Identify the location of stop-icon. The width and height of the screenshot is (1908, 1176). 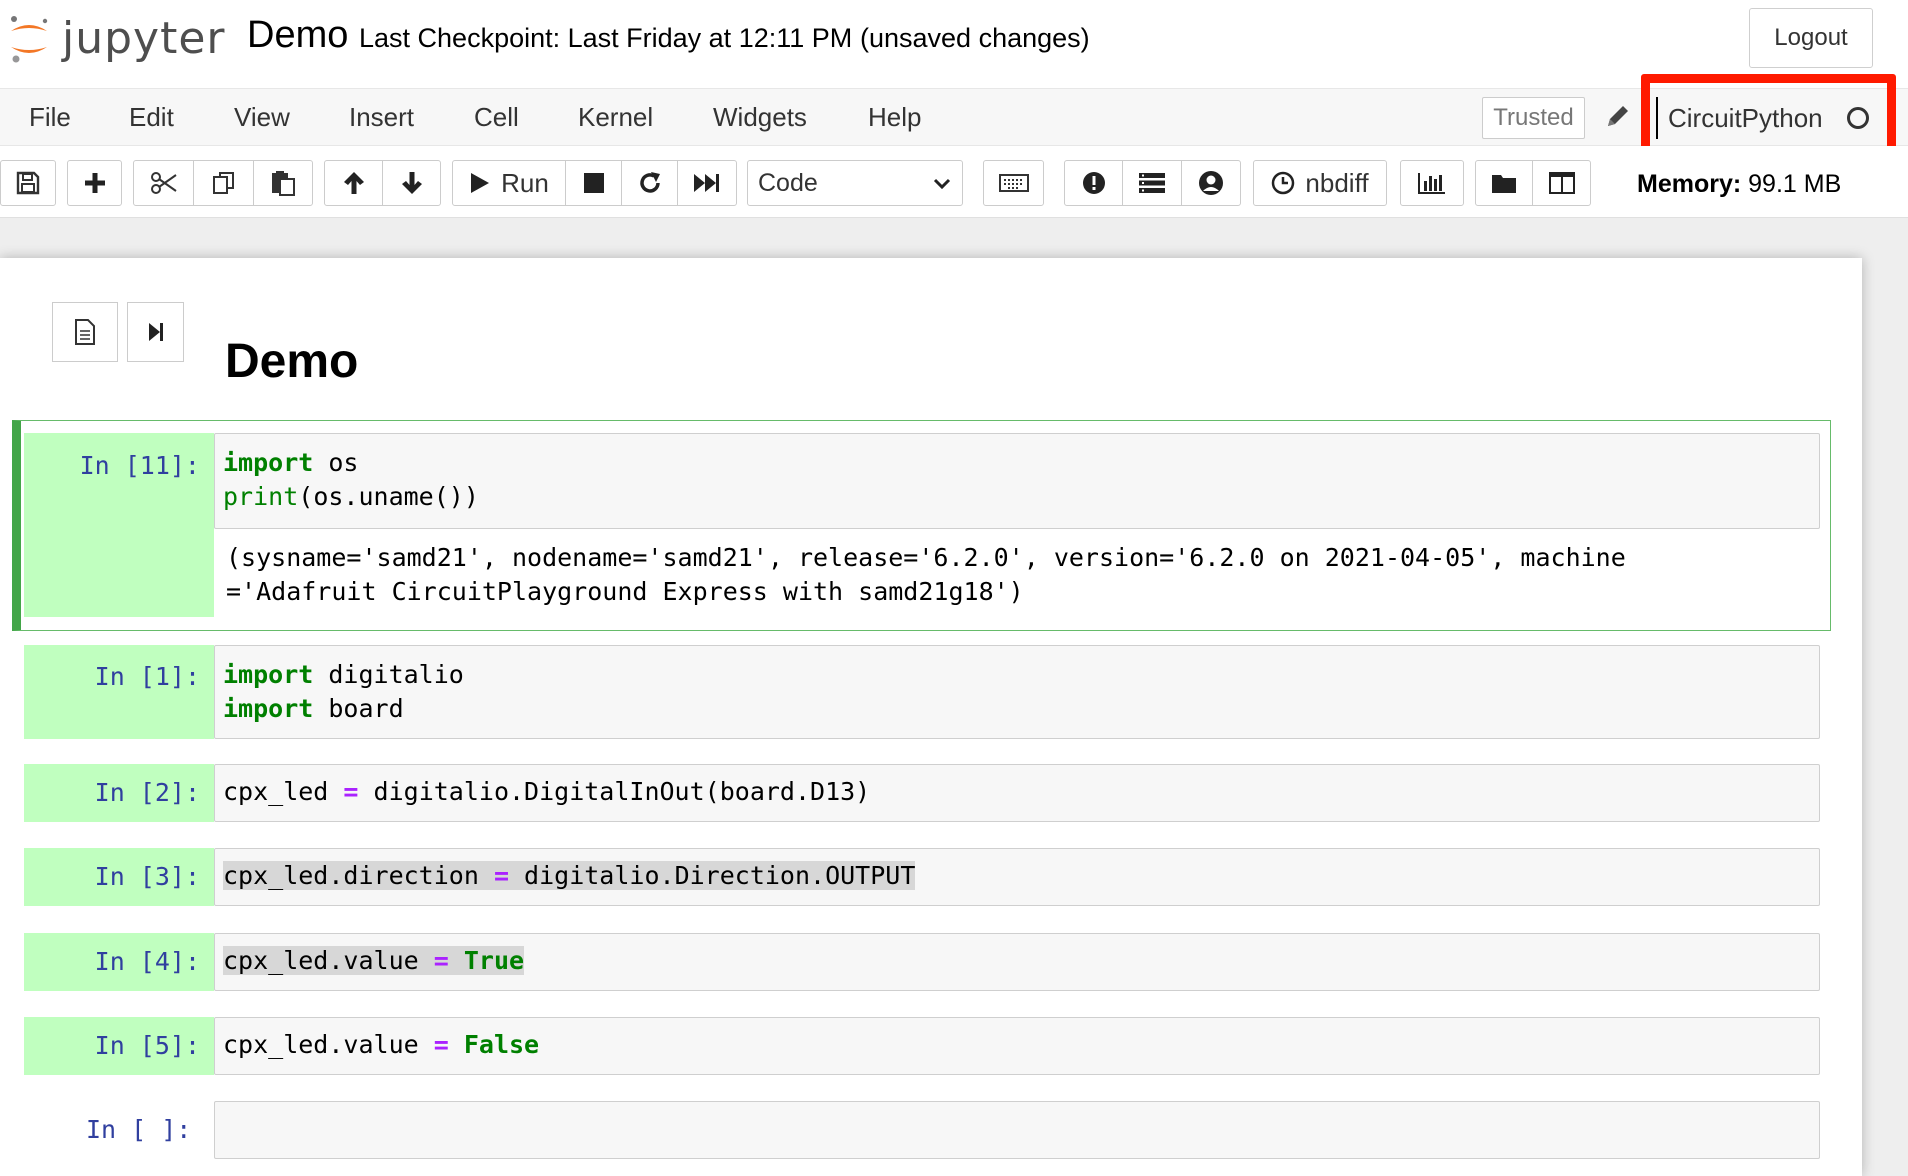
(593, 183).